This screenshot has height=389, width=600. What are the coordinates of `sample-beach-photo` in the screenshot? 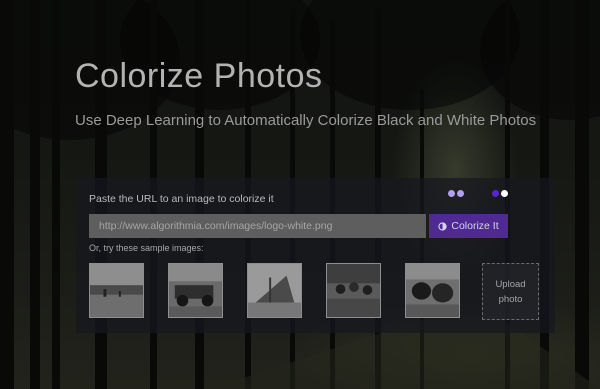 It's located at (116, 290).